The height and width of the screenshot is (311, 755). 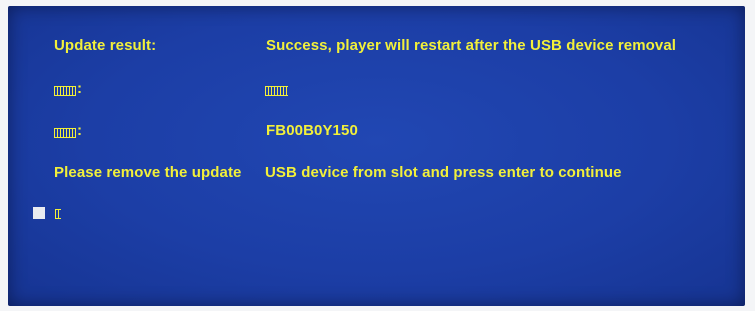 What do you see at coordinates (79, 130) in the screenshot?
I see `row3-colon: :` at bounding box center [79, 130].